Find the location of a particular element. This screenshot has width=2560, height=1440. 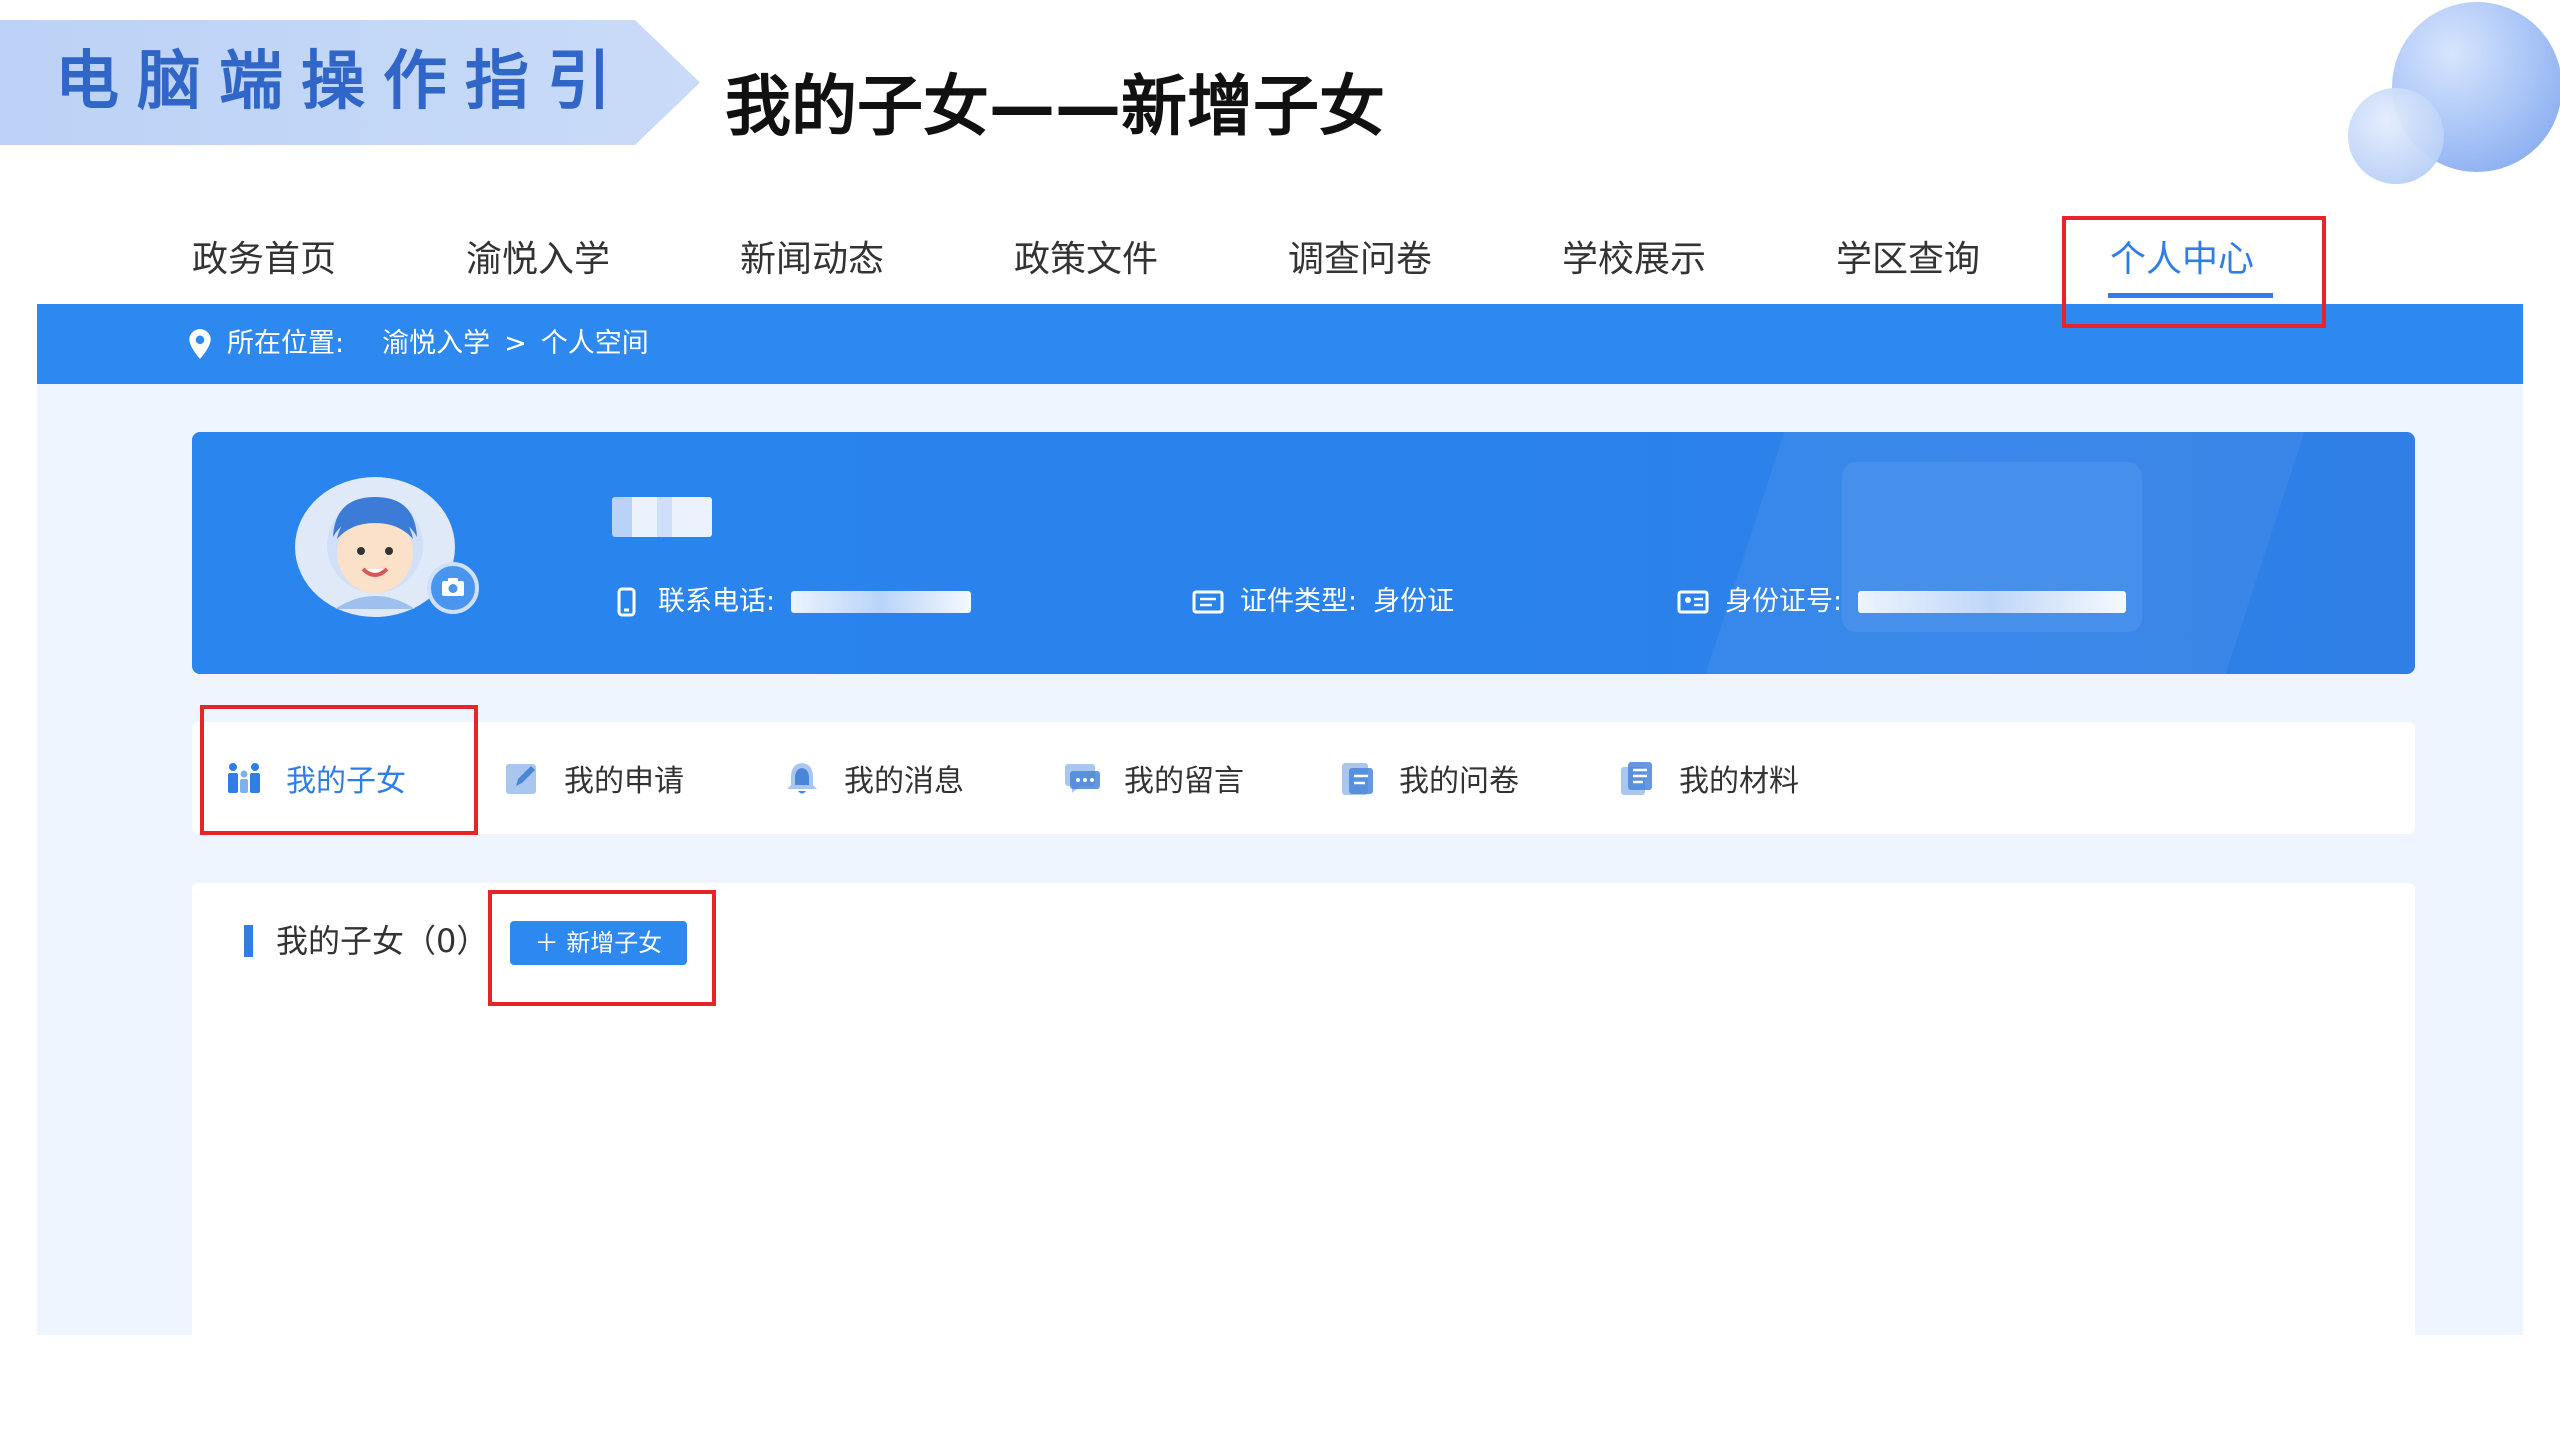

survey-icon is located at coordinates (1357, 779).